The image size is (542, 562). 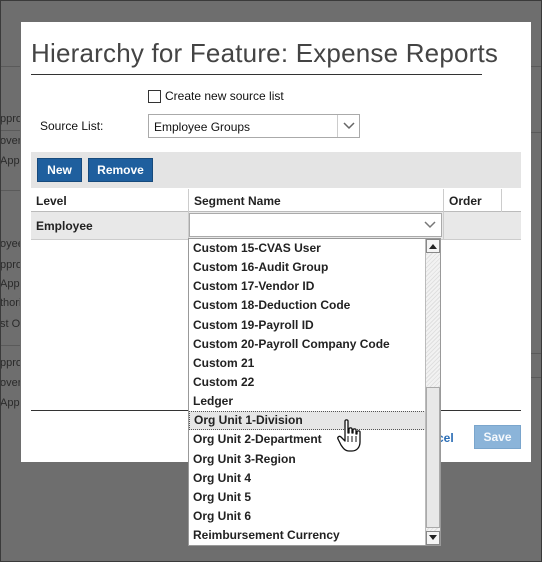 What do you see at coordinates (237, 201) in the screenshot?
I see `column-segment-name: Segment Name` at bounding box center [237, 201].